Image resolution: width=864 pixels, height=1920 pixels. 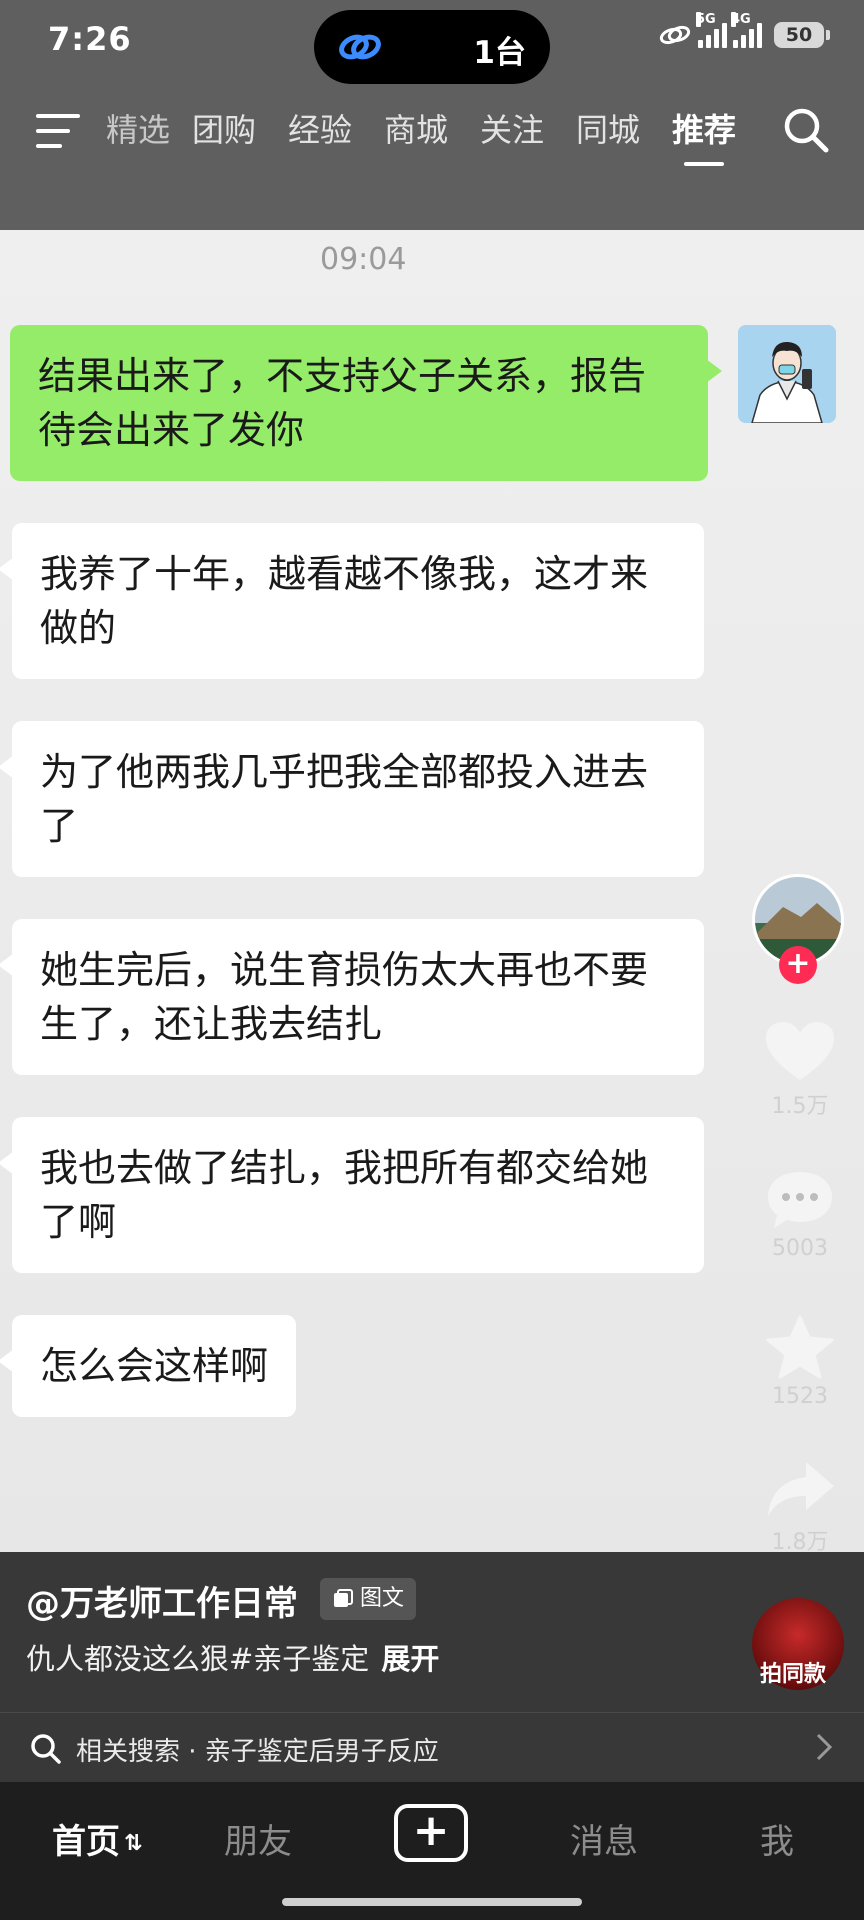 What do you see at coordinates (802, 35) in the screenshot?
I see `battery-icon: 50` at bounding box center [802, 35].